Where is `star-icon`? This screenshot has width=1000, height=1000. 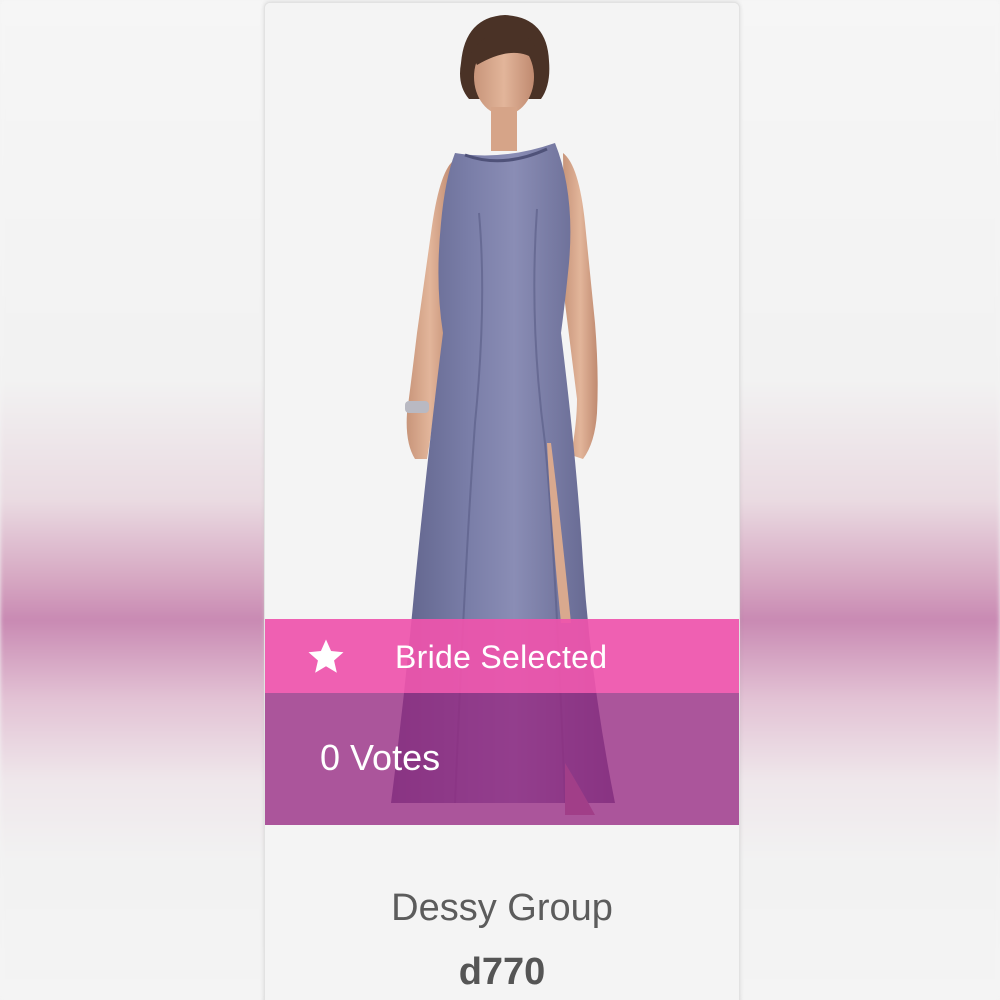
star-icon is located at coordinates (326, 656).